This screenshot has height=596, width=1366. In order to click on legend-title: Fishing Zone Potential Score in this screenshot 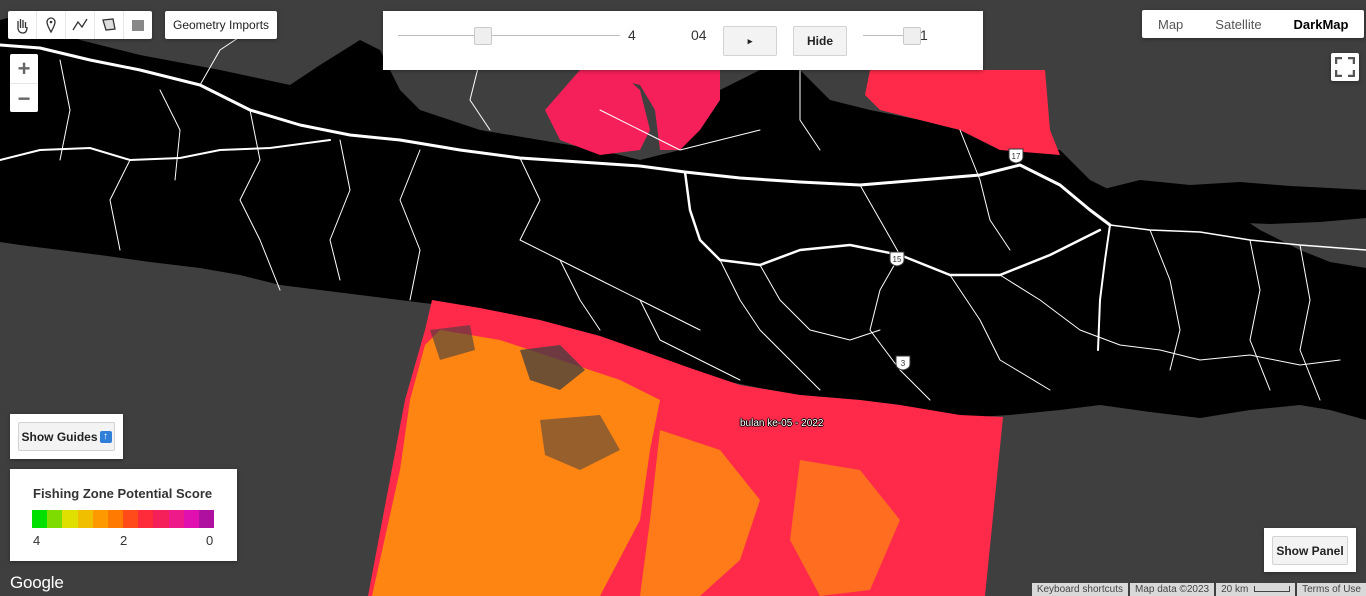, I will do `click(123, 493)`.